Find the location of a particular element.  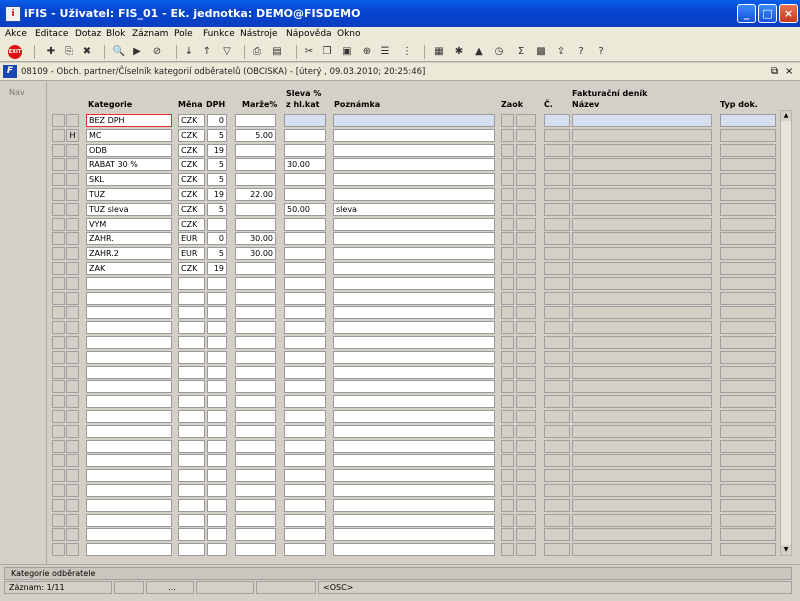

sum-icon: Σ is located at coordinates (521, 52).